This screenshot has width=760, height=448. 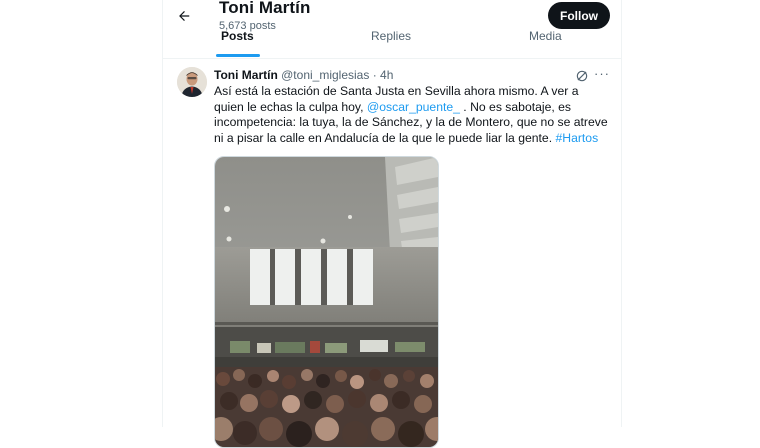 I want to click on grok-icon, so click(x=582, y=76).